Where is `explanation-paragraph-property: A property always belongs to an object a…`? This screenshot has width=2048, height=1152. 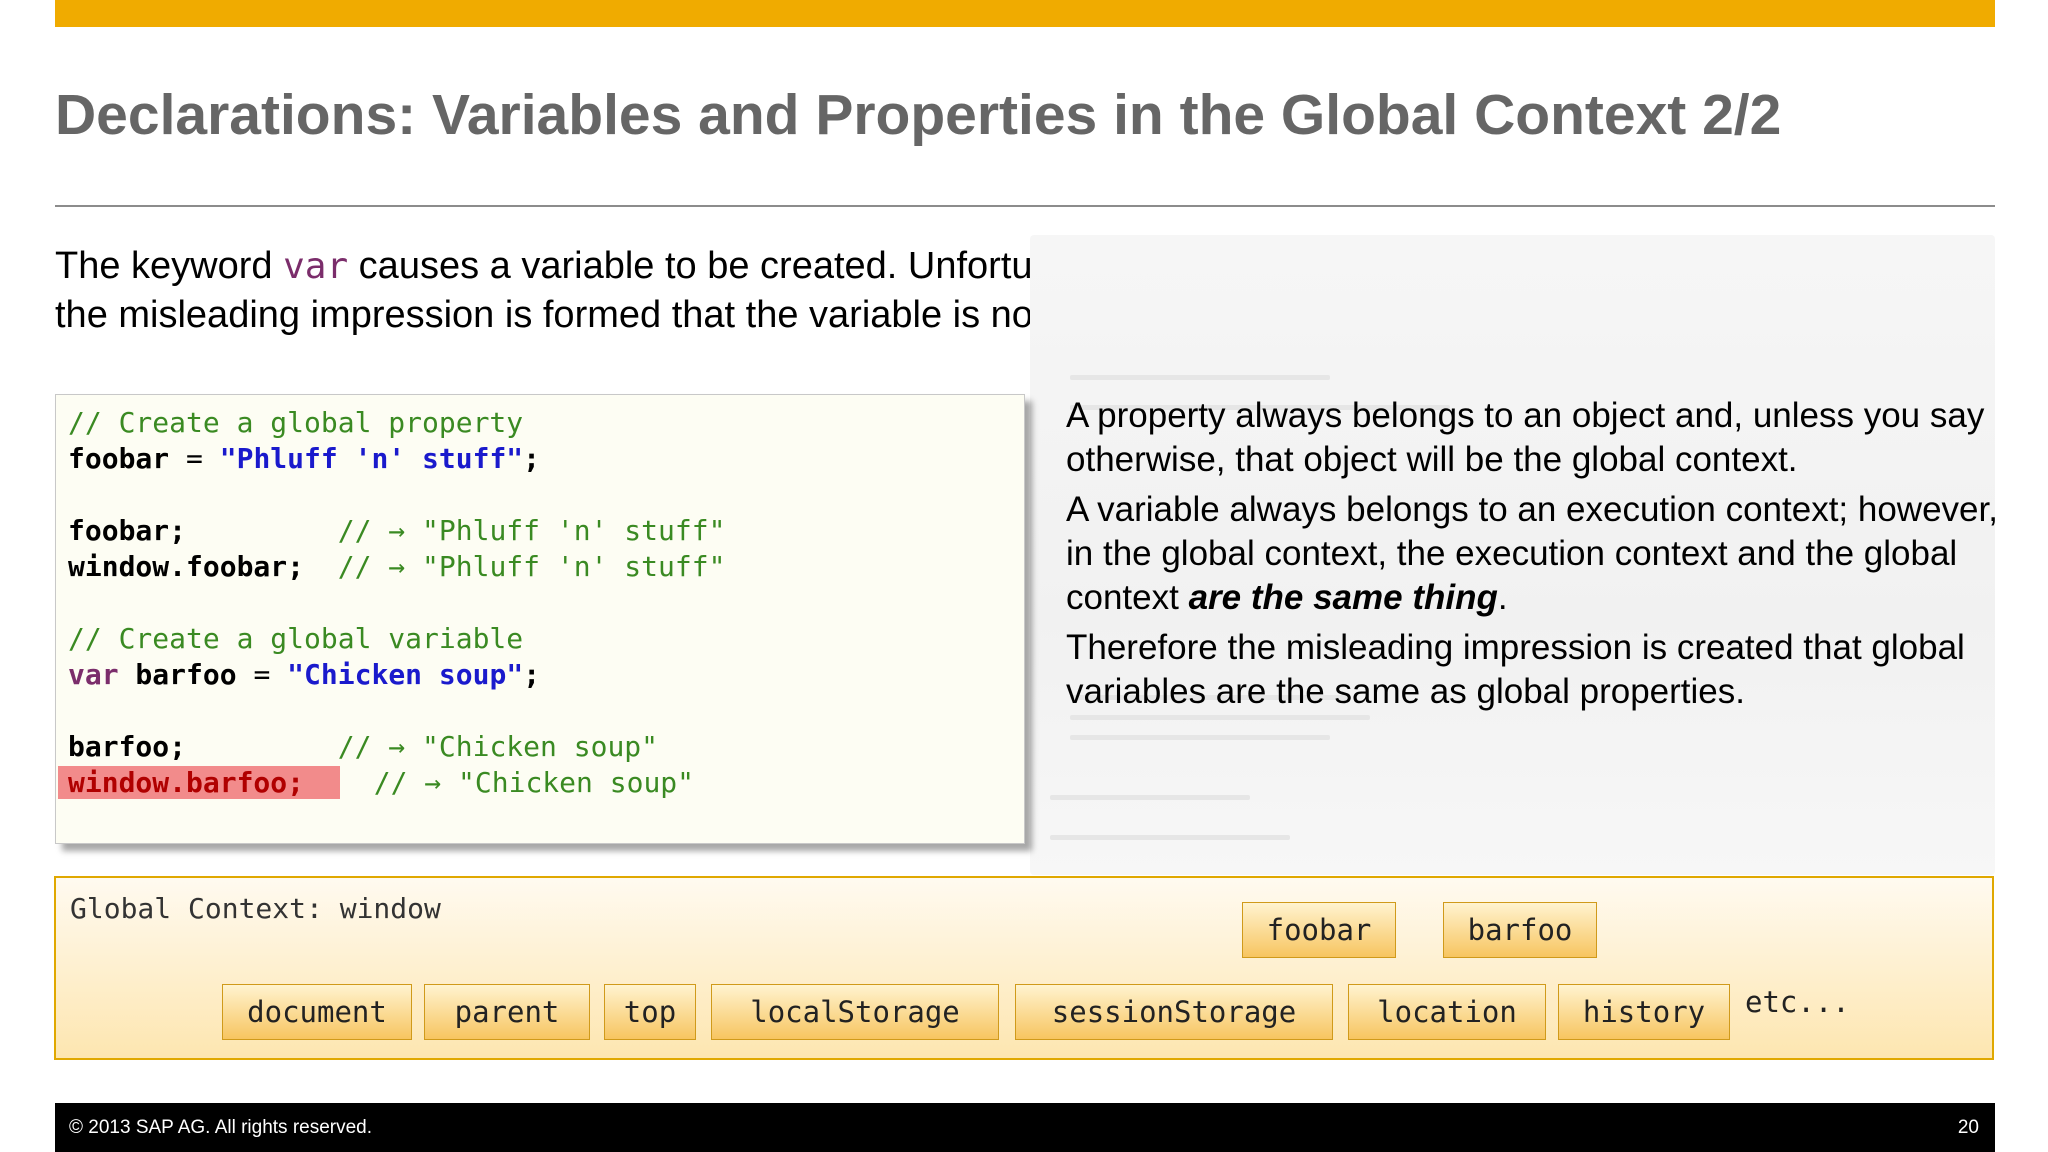 explanation-paragraph-property: A property always belongs to an object a… is located at coordinates (1525, 437).